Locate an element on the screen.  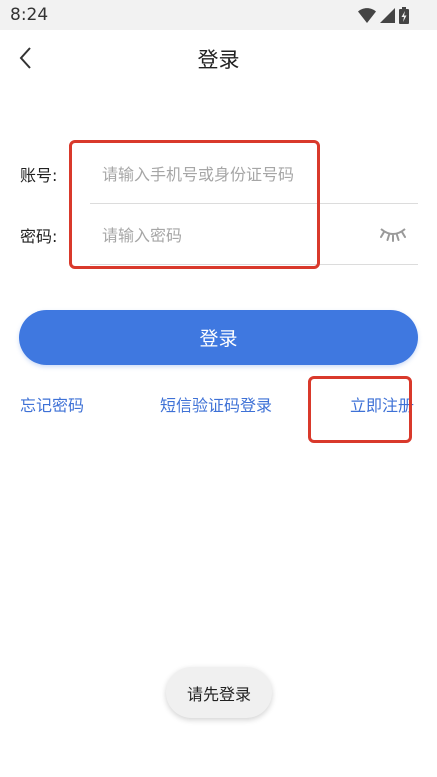
status-icons is located at coordinates (383, 15).